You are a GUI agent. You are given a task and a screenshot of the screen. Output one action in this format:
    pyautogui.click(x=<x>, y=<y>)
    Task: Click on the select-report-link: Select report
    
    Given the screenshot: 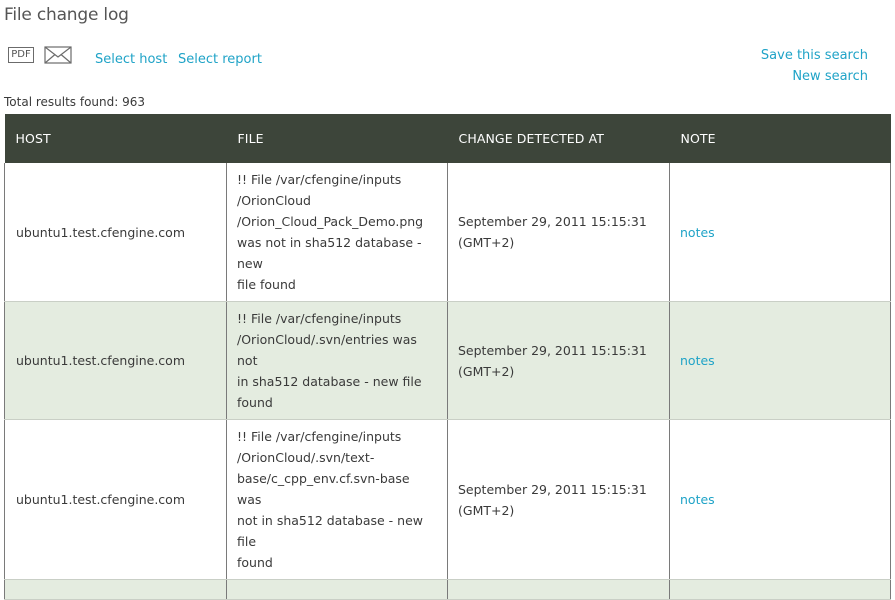 What is the action you would take?
    pyautogui.click(x=220, y=59)
    